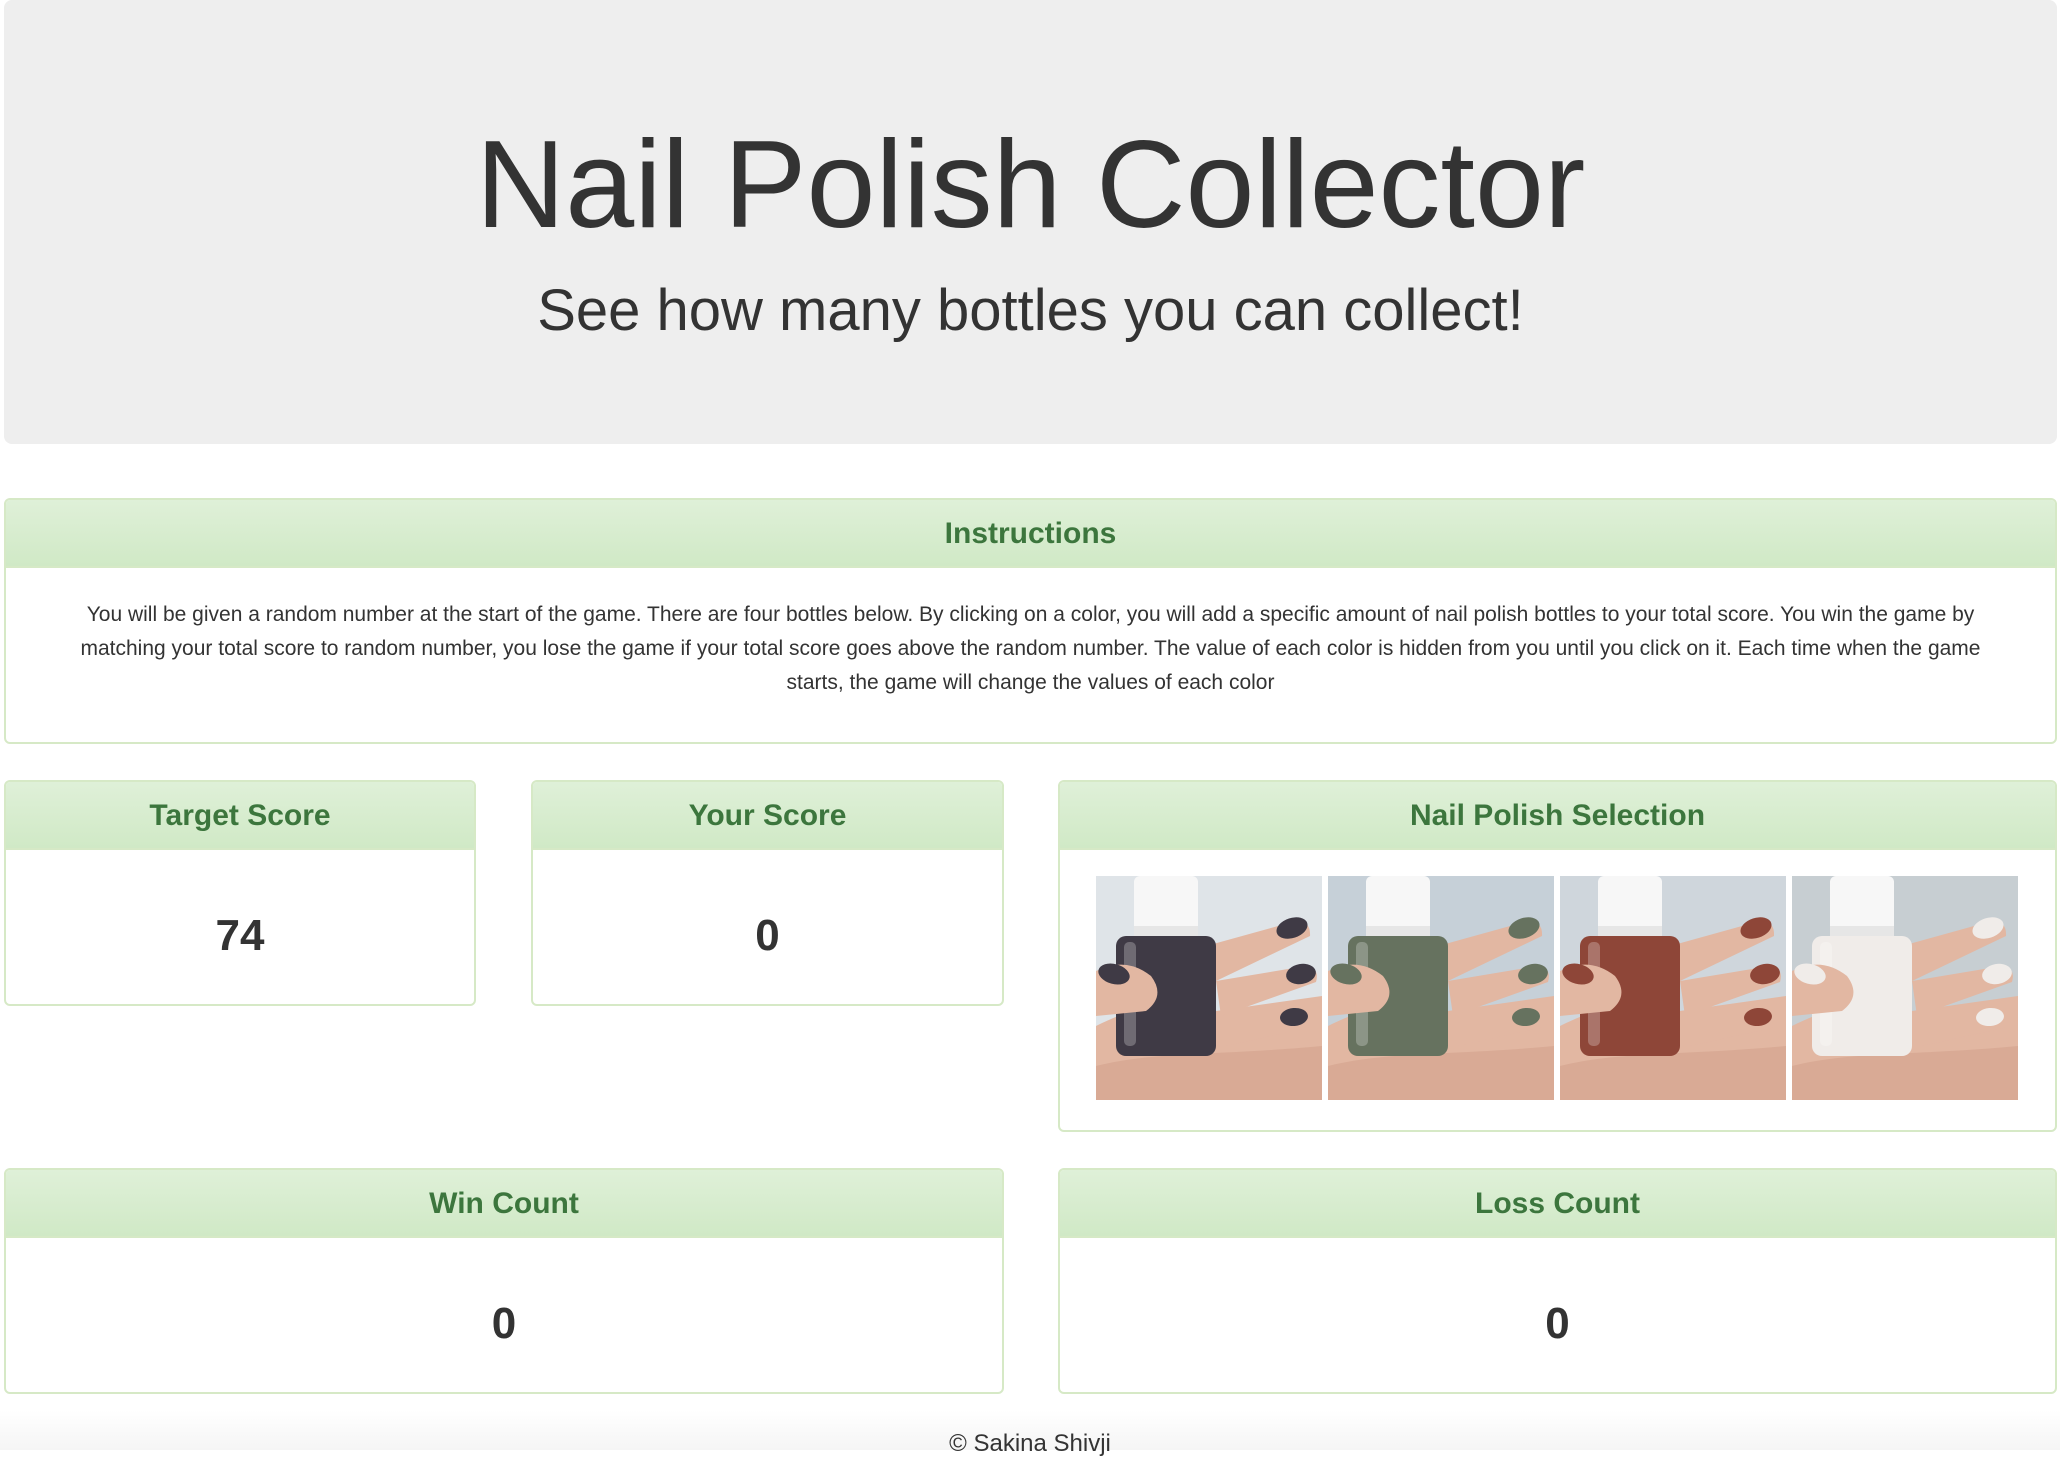 This screenshot has width=2060, height=1458. I want to click on target-score-panel: Target Score 74, so click(240, 893).